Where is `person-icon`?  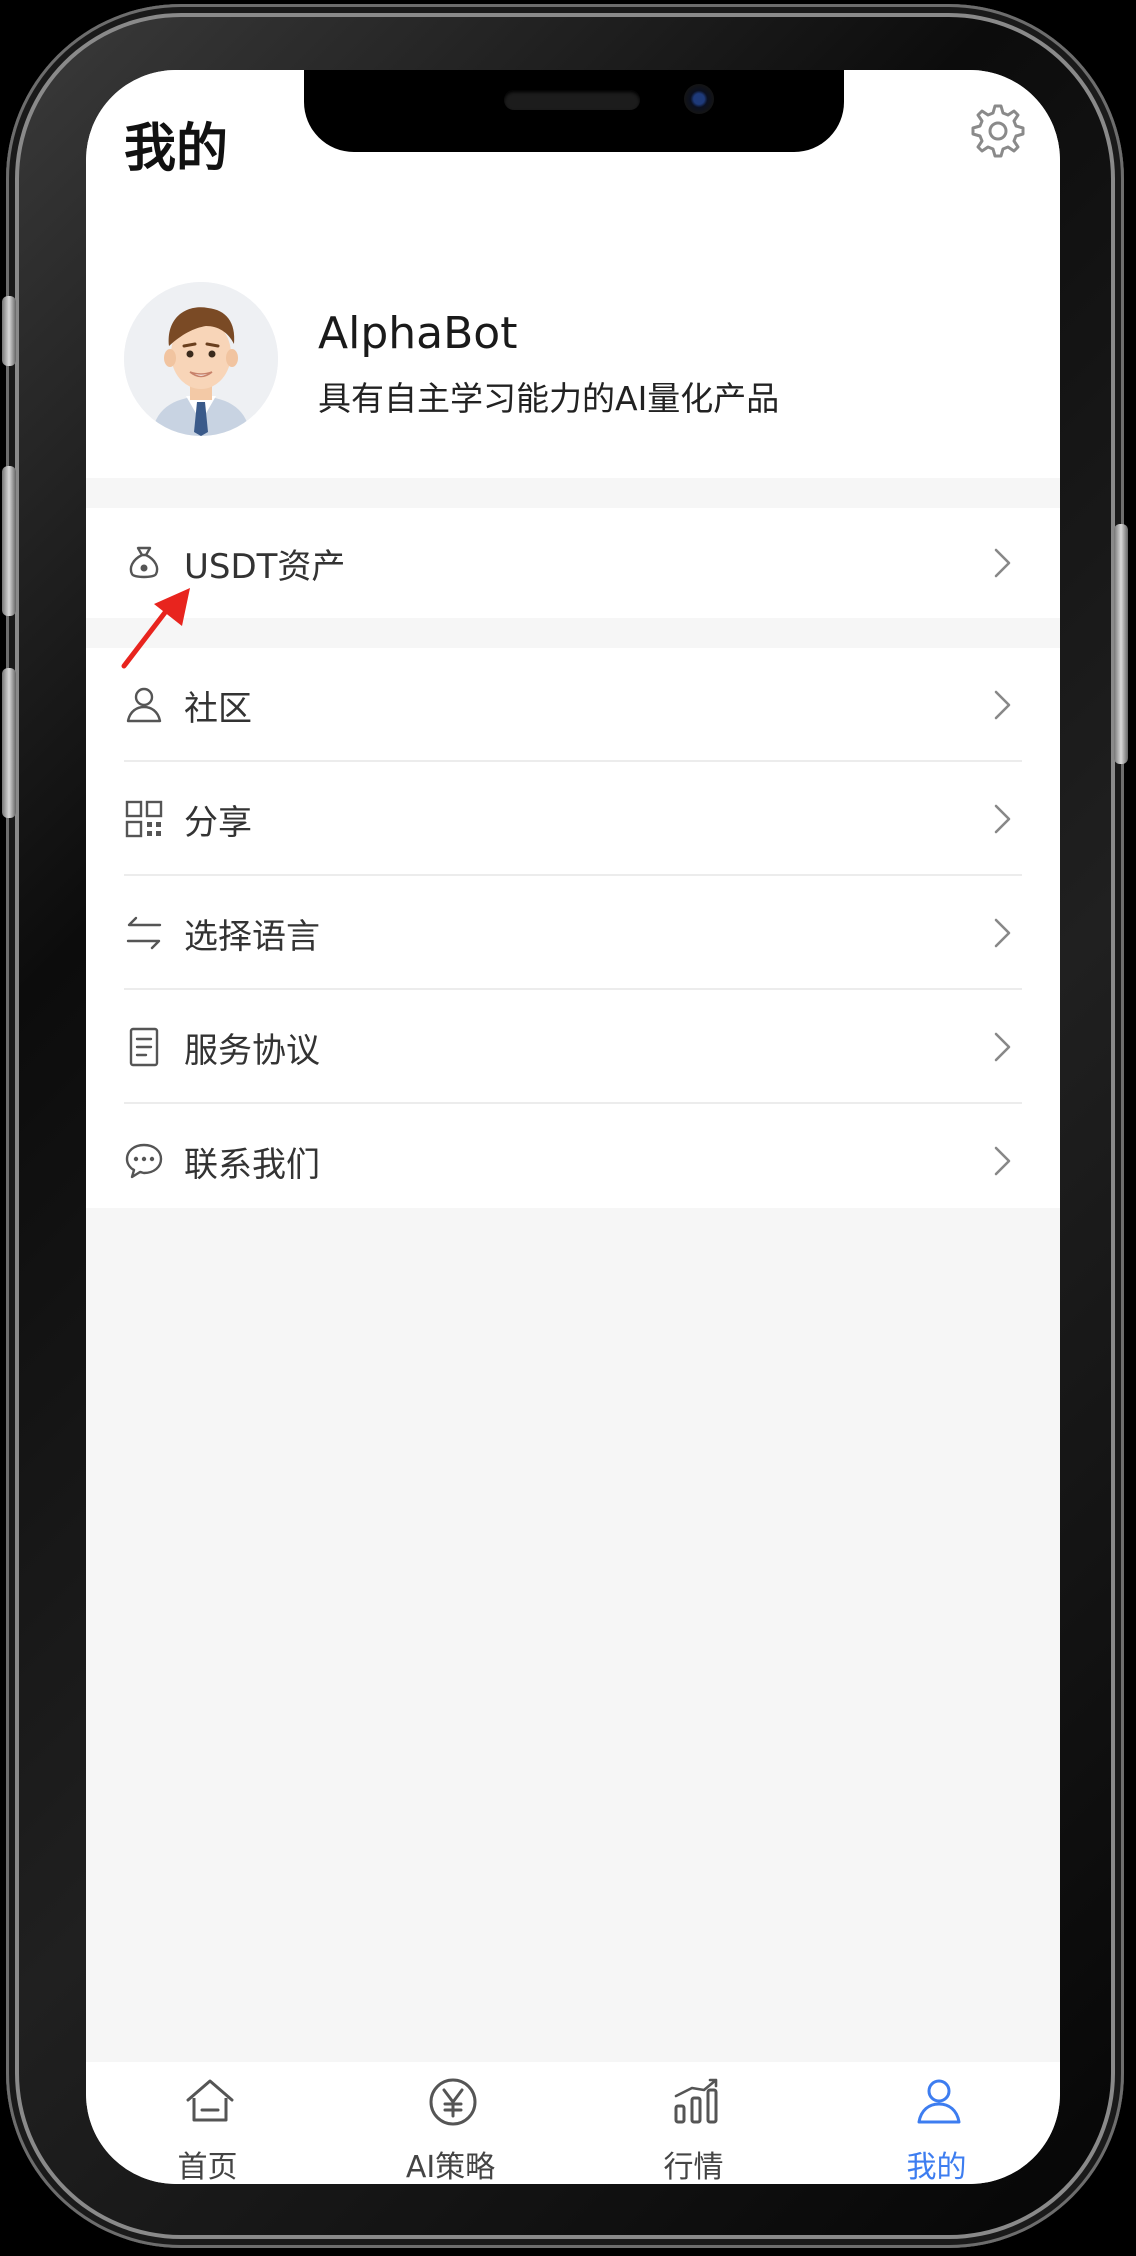
person-icon is located at coordinates (939, 2101).